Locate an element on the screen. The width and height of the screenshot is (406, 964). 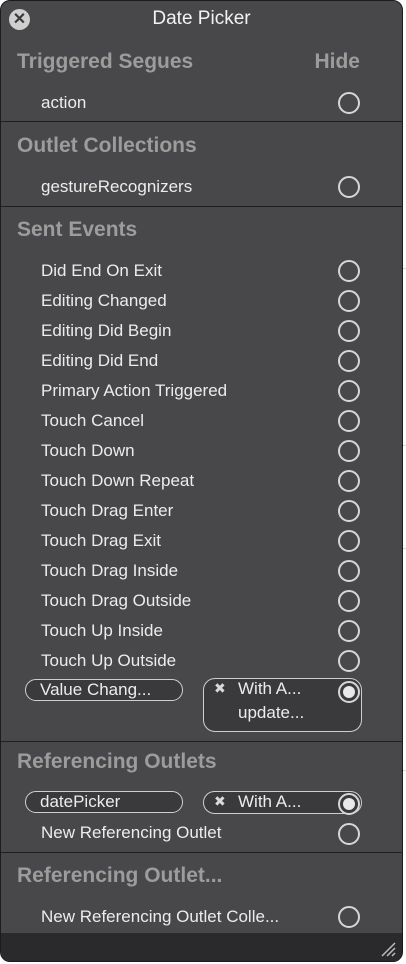
sent-event-label: Touch Drag Enter is located at coordinates (107, 510).